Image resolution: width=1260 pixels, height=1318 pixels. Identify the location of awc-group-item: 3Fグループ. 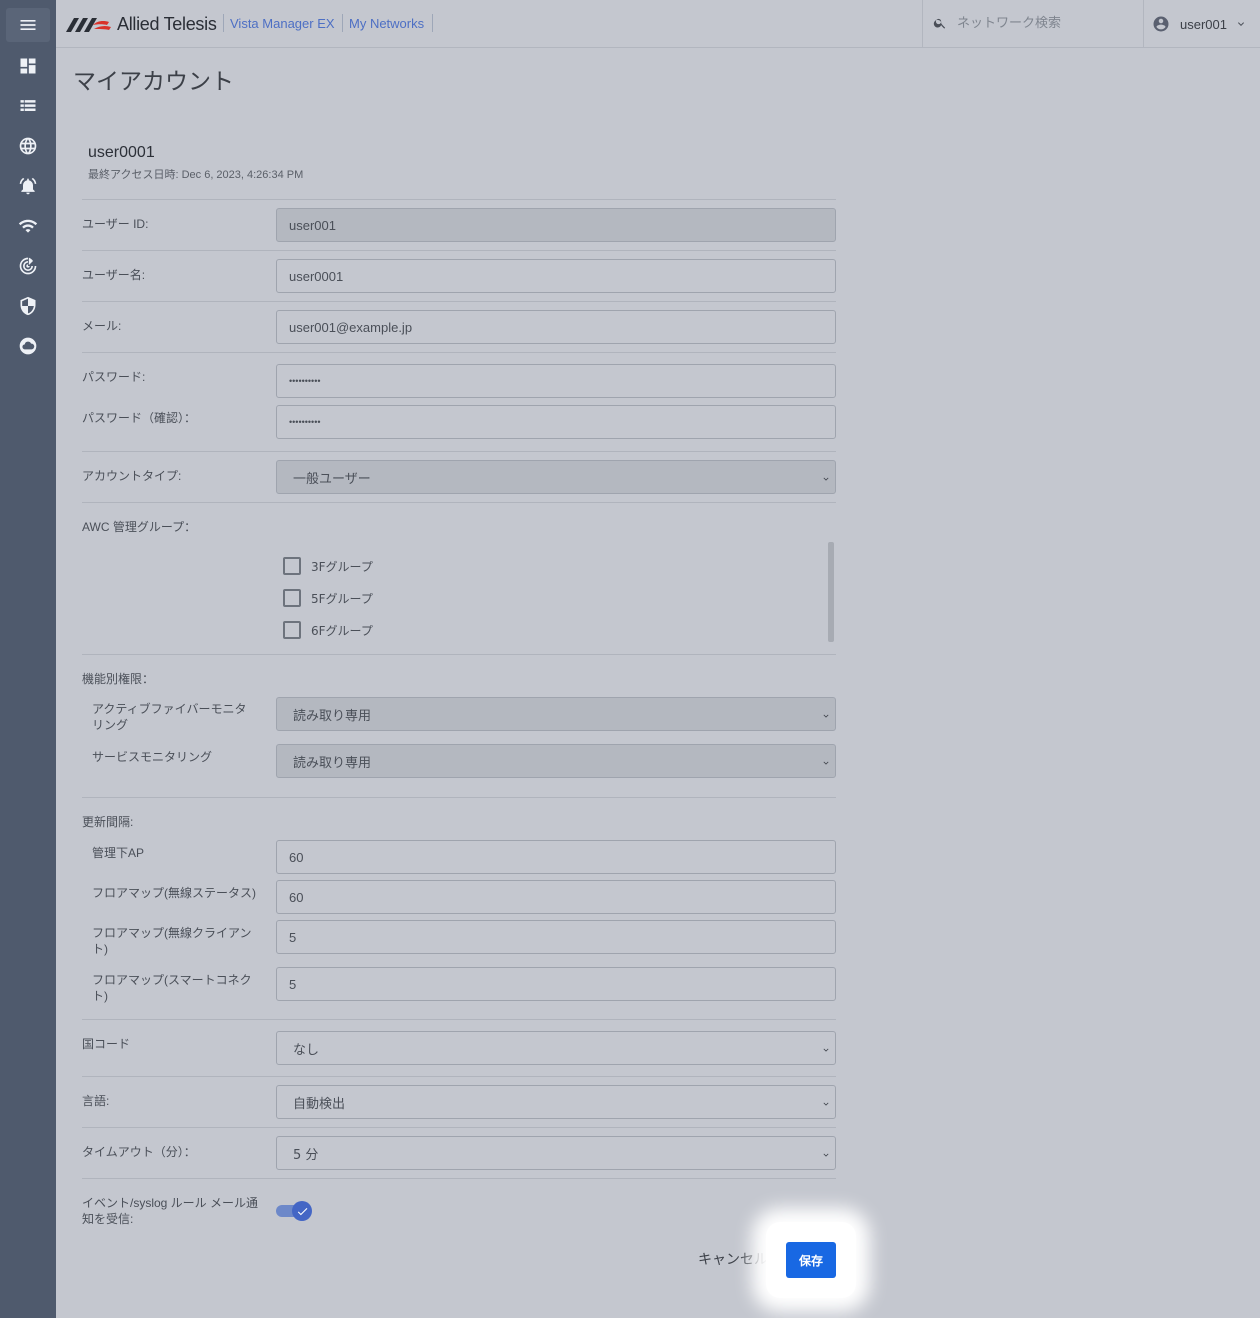
(328, 566).